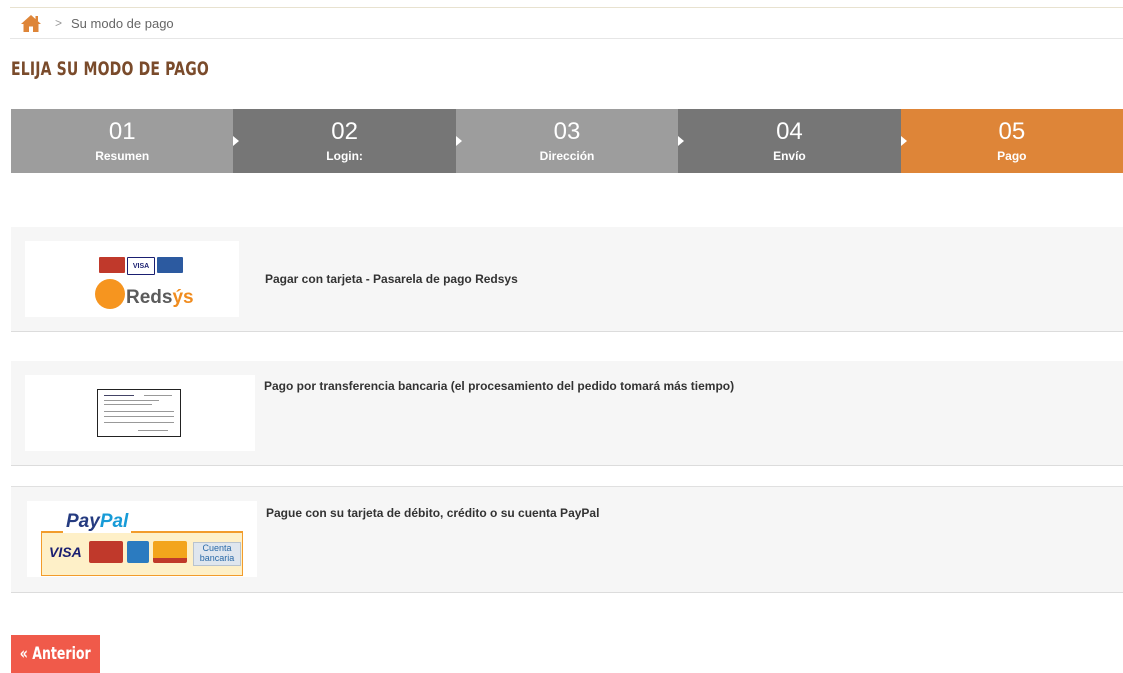 The height and width of the screenshot is (673, 1123). What do you see at coordinates (567, 156) in the screenshot?
I see `step-label: Dirección` at bounding box center [567, 156].